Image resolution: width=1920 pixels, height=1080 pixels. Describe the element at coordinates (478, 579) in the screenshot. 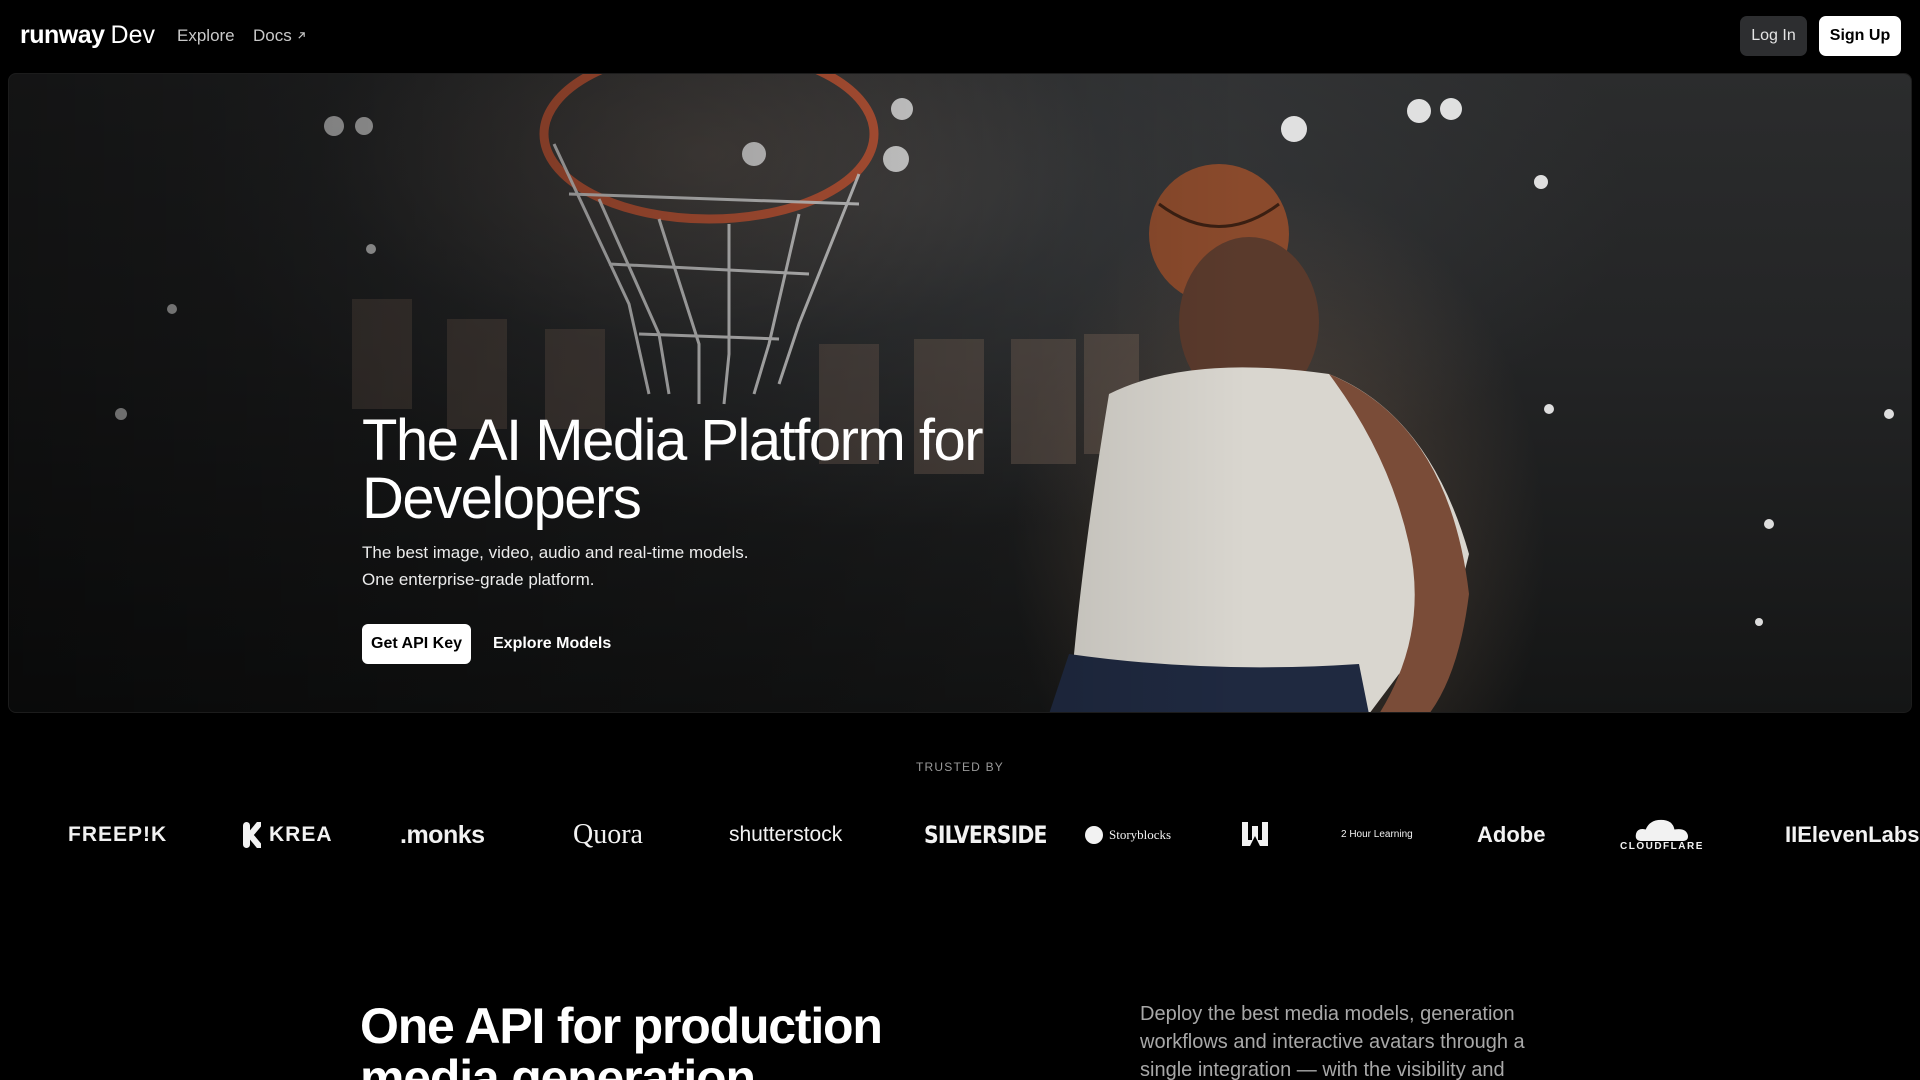

I see `hero-subtitle-line: One enterprise-grade platform.` at that location.